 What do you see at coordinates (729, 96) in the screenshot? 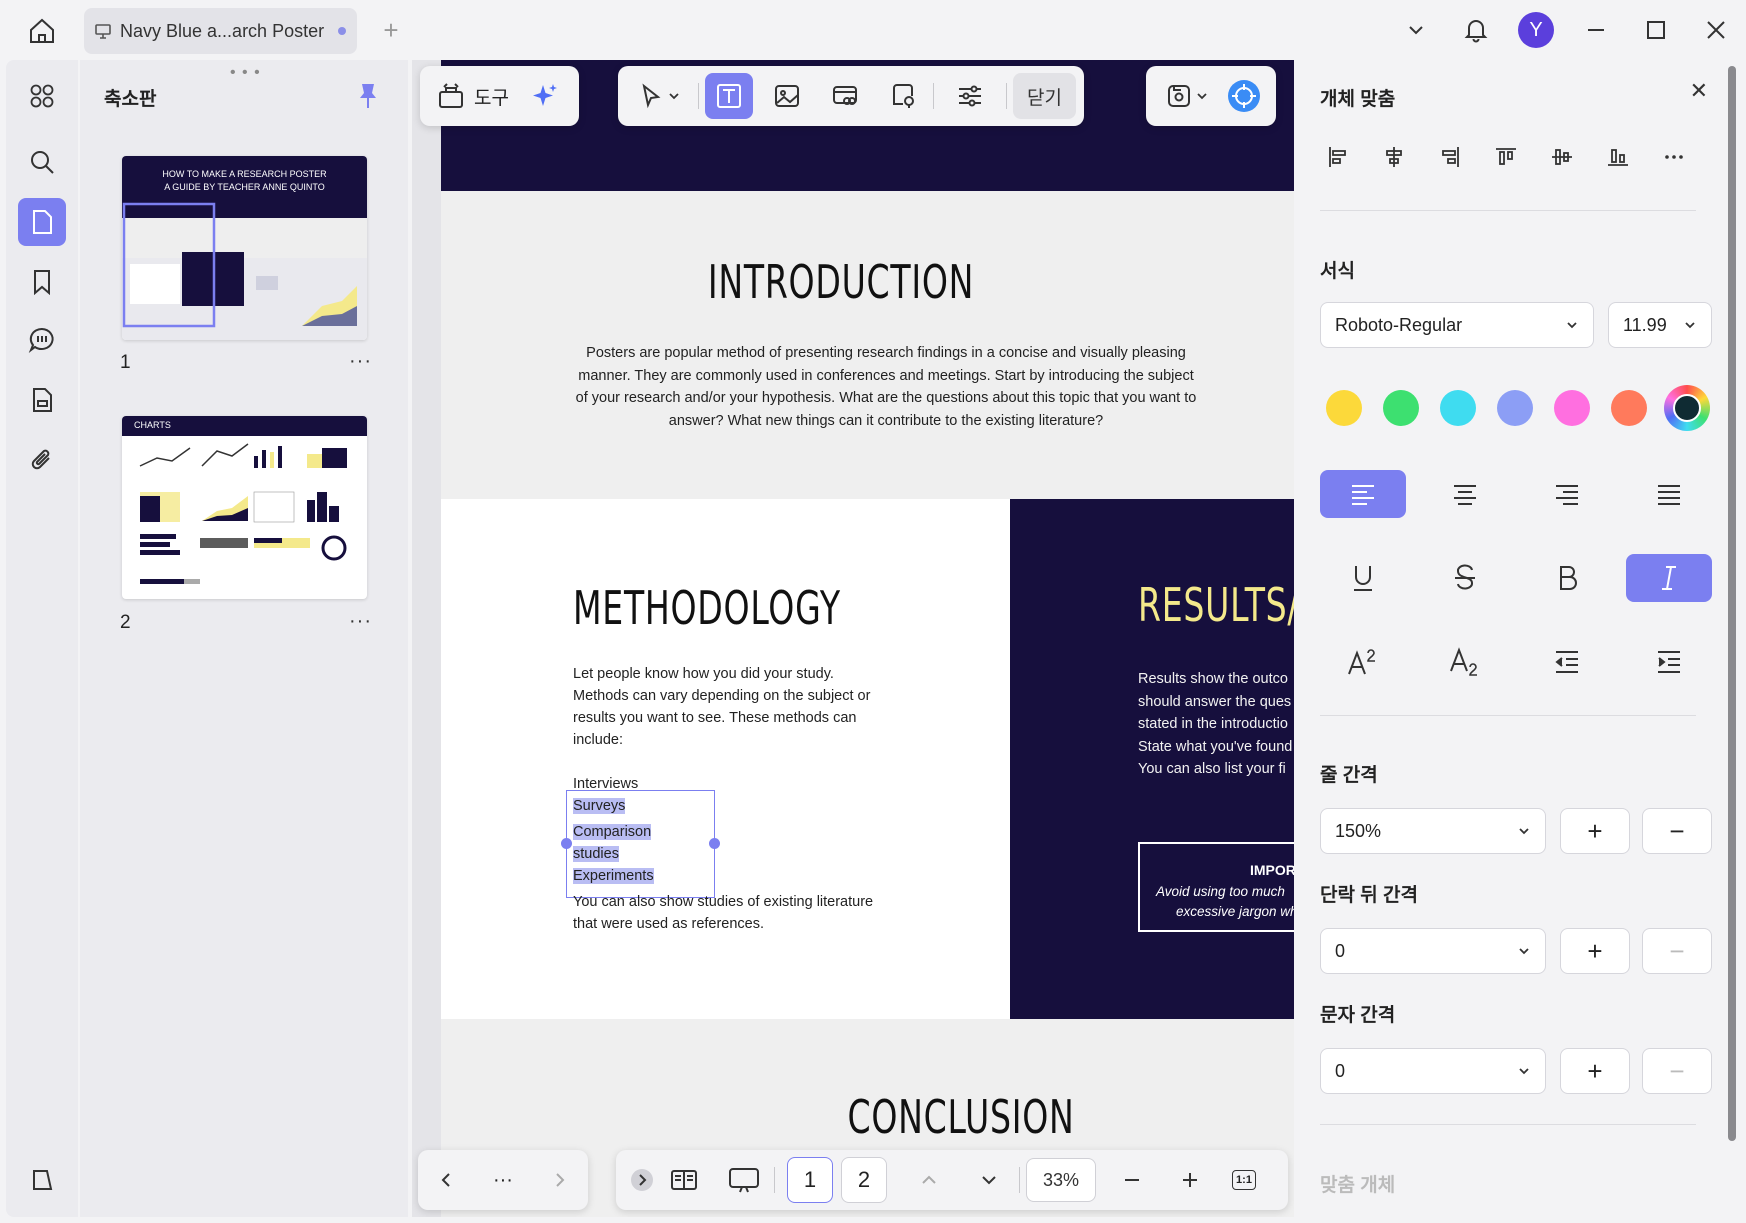
I see `text-tool-button` at bounding box center [729, 96].